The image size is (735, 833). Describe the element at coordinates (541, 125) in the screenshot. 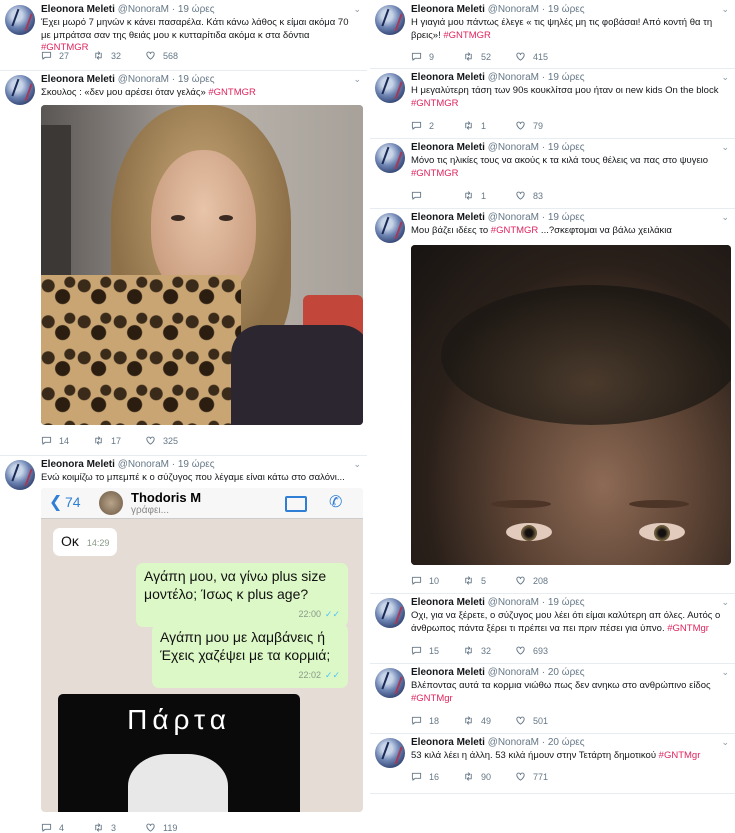

I see `like-button: 79` at that location.